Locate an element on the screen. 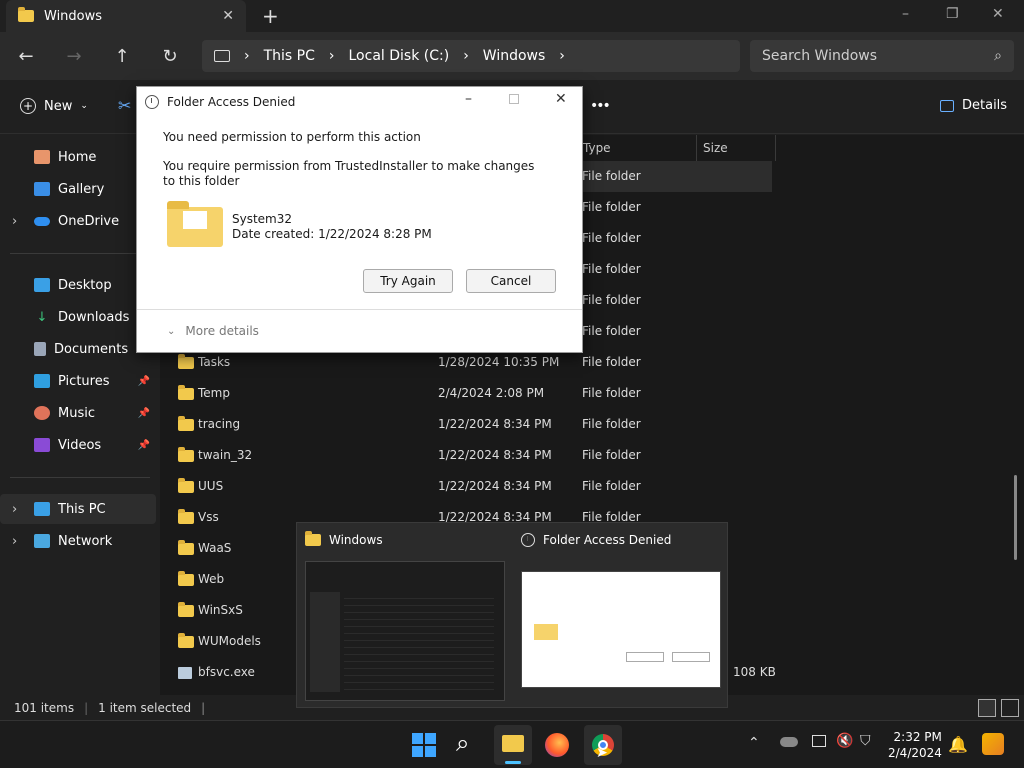  column-header-size: Size is located at coordinates (736, 148).